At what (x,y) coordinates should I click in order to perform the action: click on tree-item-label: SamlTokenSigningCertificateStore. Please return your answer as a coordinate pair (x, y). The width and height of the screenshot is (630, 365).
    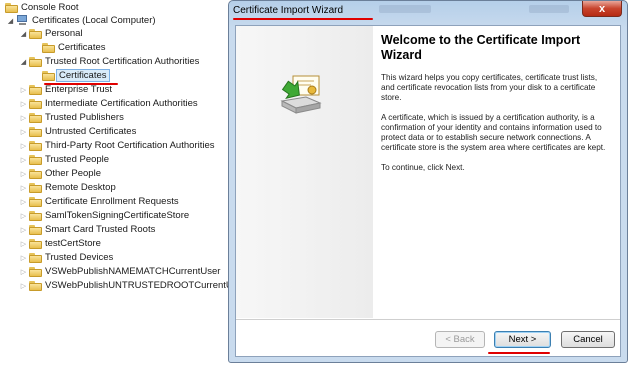
    Looking at the image, I should click on (117, 215).